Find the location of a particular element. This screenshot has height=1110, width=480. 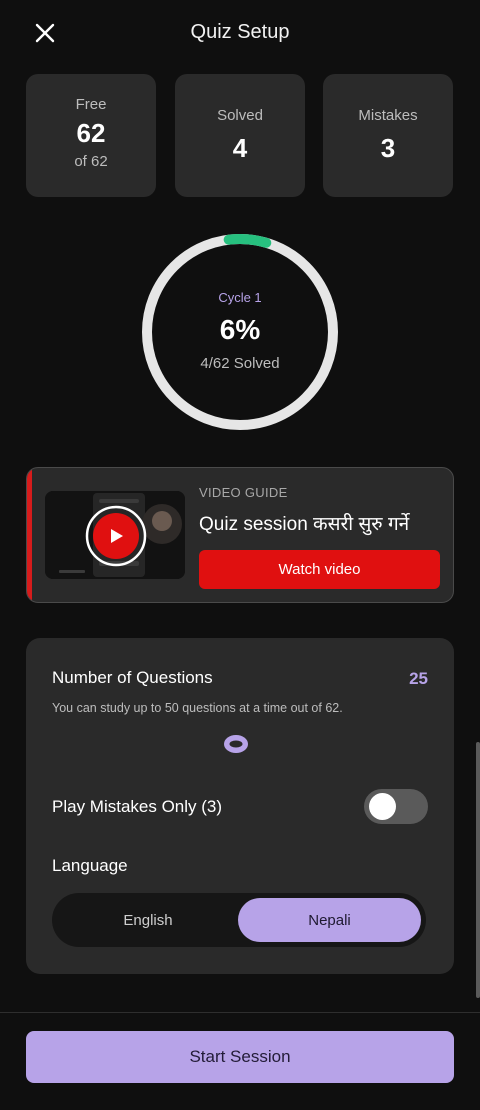

video-card-accent is located at coordinates (29, 535).